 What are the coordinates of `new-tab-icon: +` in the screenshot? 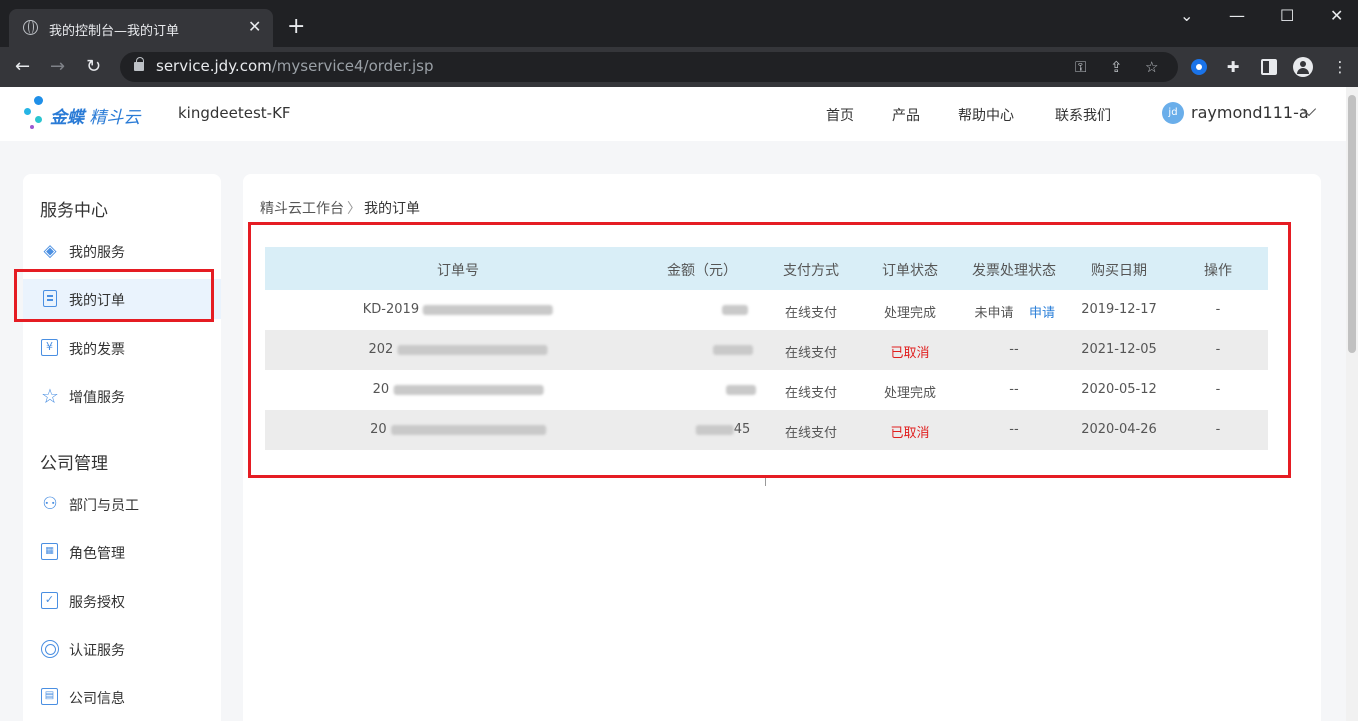 It's located at (296, 27).